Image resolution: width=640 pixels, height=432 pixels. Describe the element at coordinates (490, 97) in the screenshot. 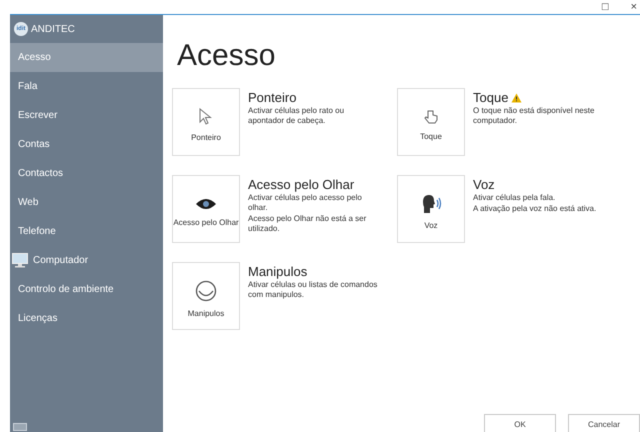

I see `method-title: Toque` at that location.